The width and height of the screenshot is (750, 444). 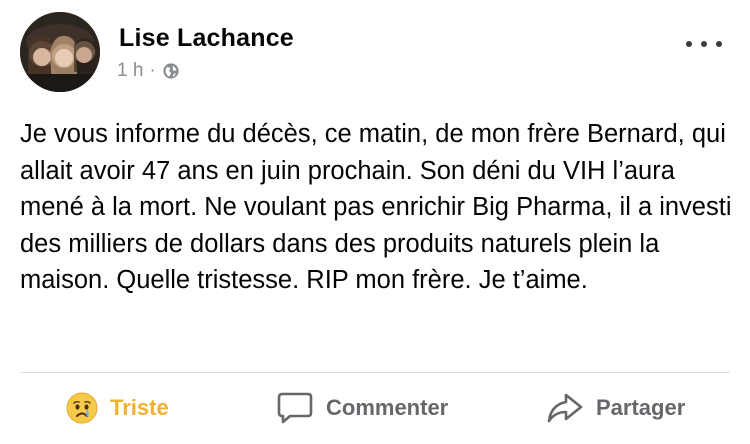 I want to click on avatar-photo-icon, so click(x=60, y=52).